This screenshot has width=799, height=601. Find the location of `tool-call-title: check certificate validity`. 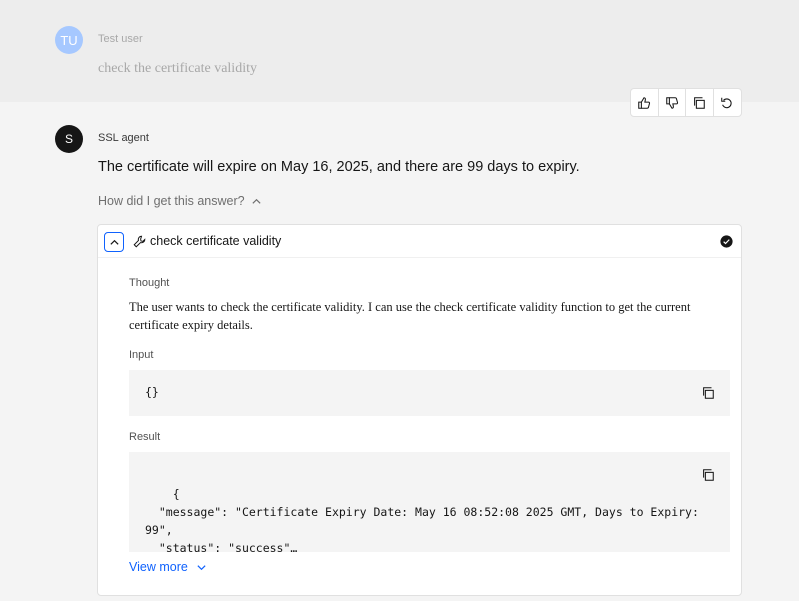

tool-call-title: check certificate validity is located at coordinates (216, 241).